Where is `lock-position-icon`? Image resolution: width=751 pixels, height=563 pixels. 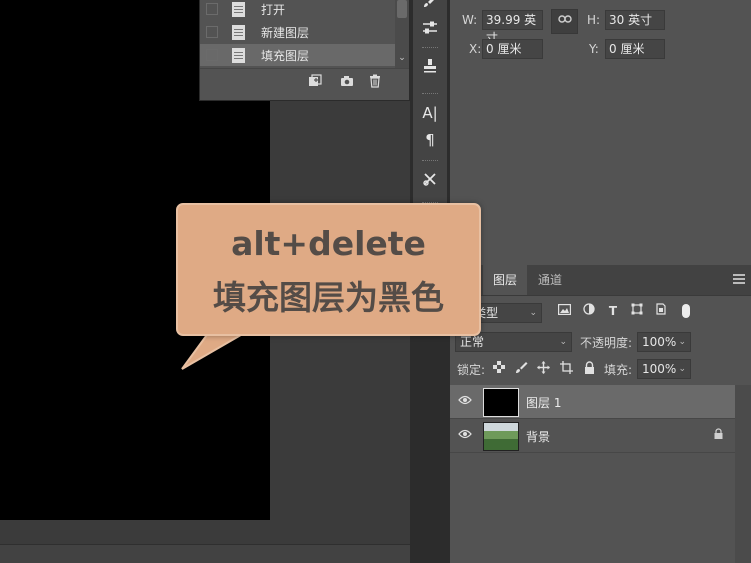 lock-position-icon is located at coordinates (543, 368).